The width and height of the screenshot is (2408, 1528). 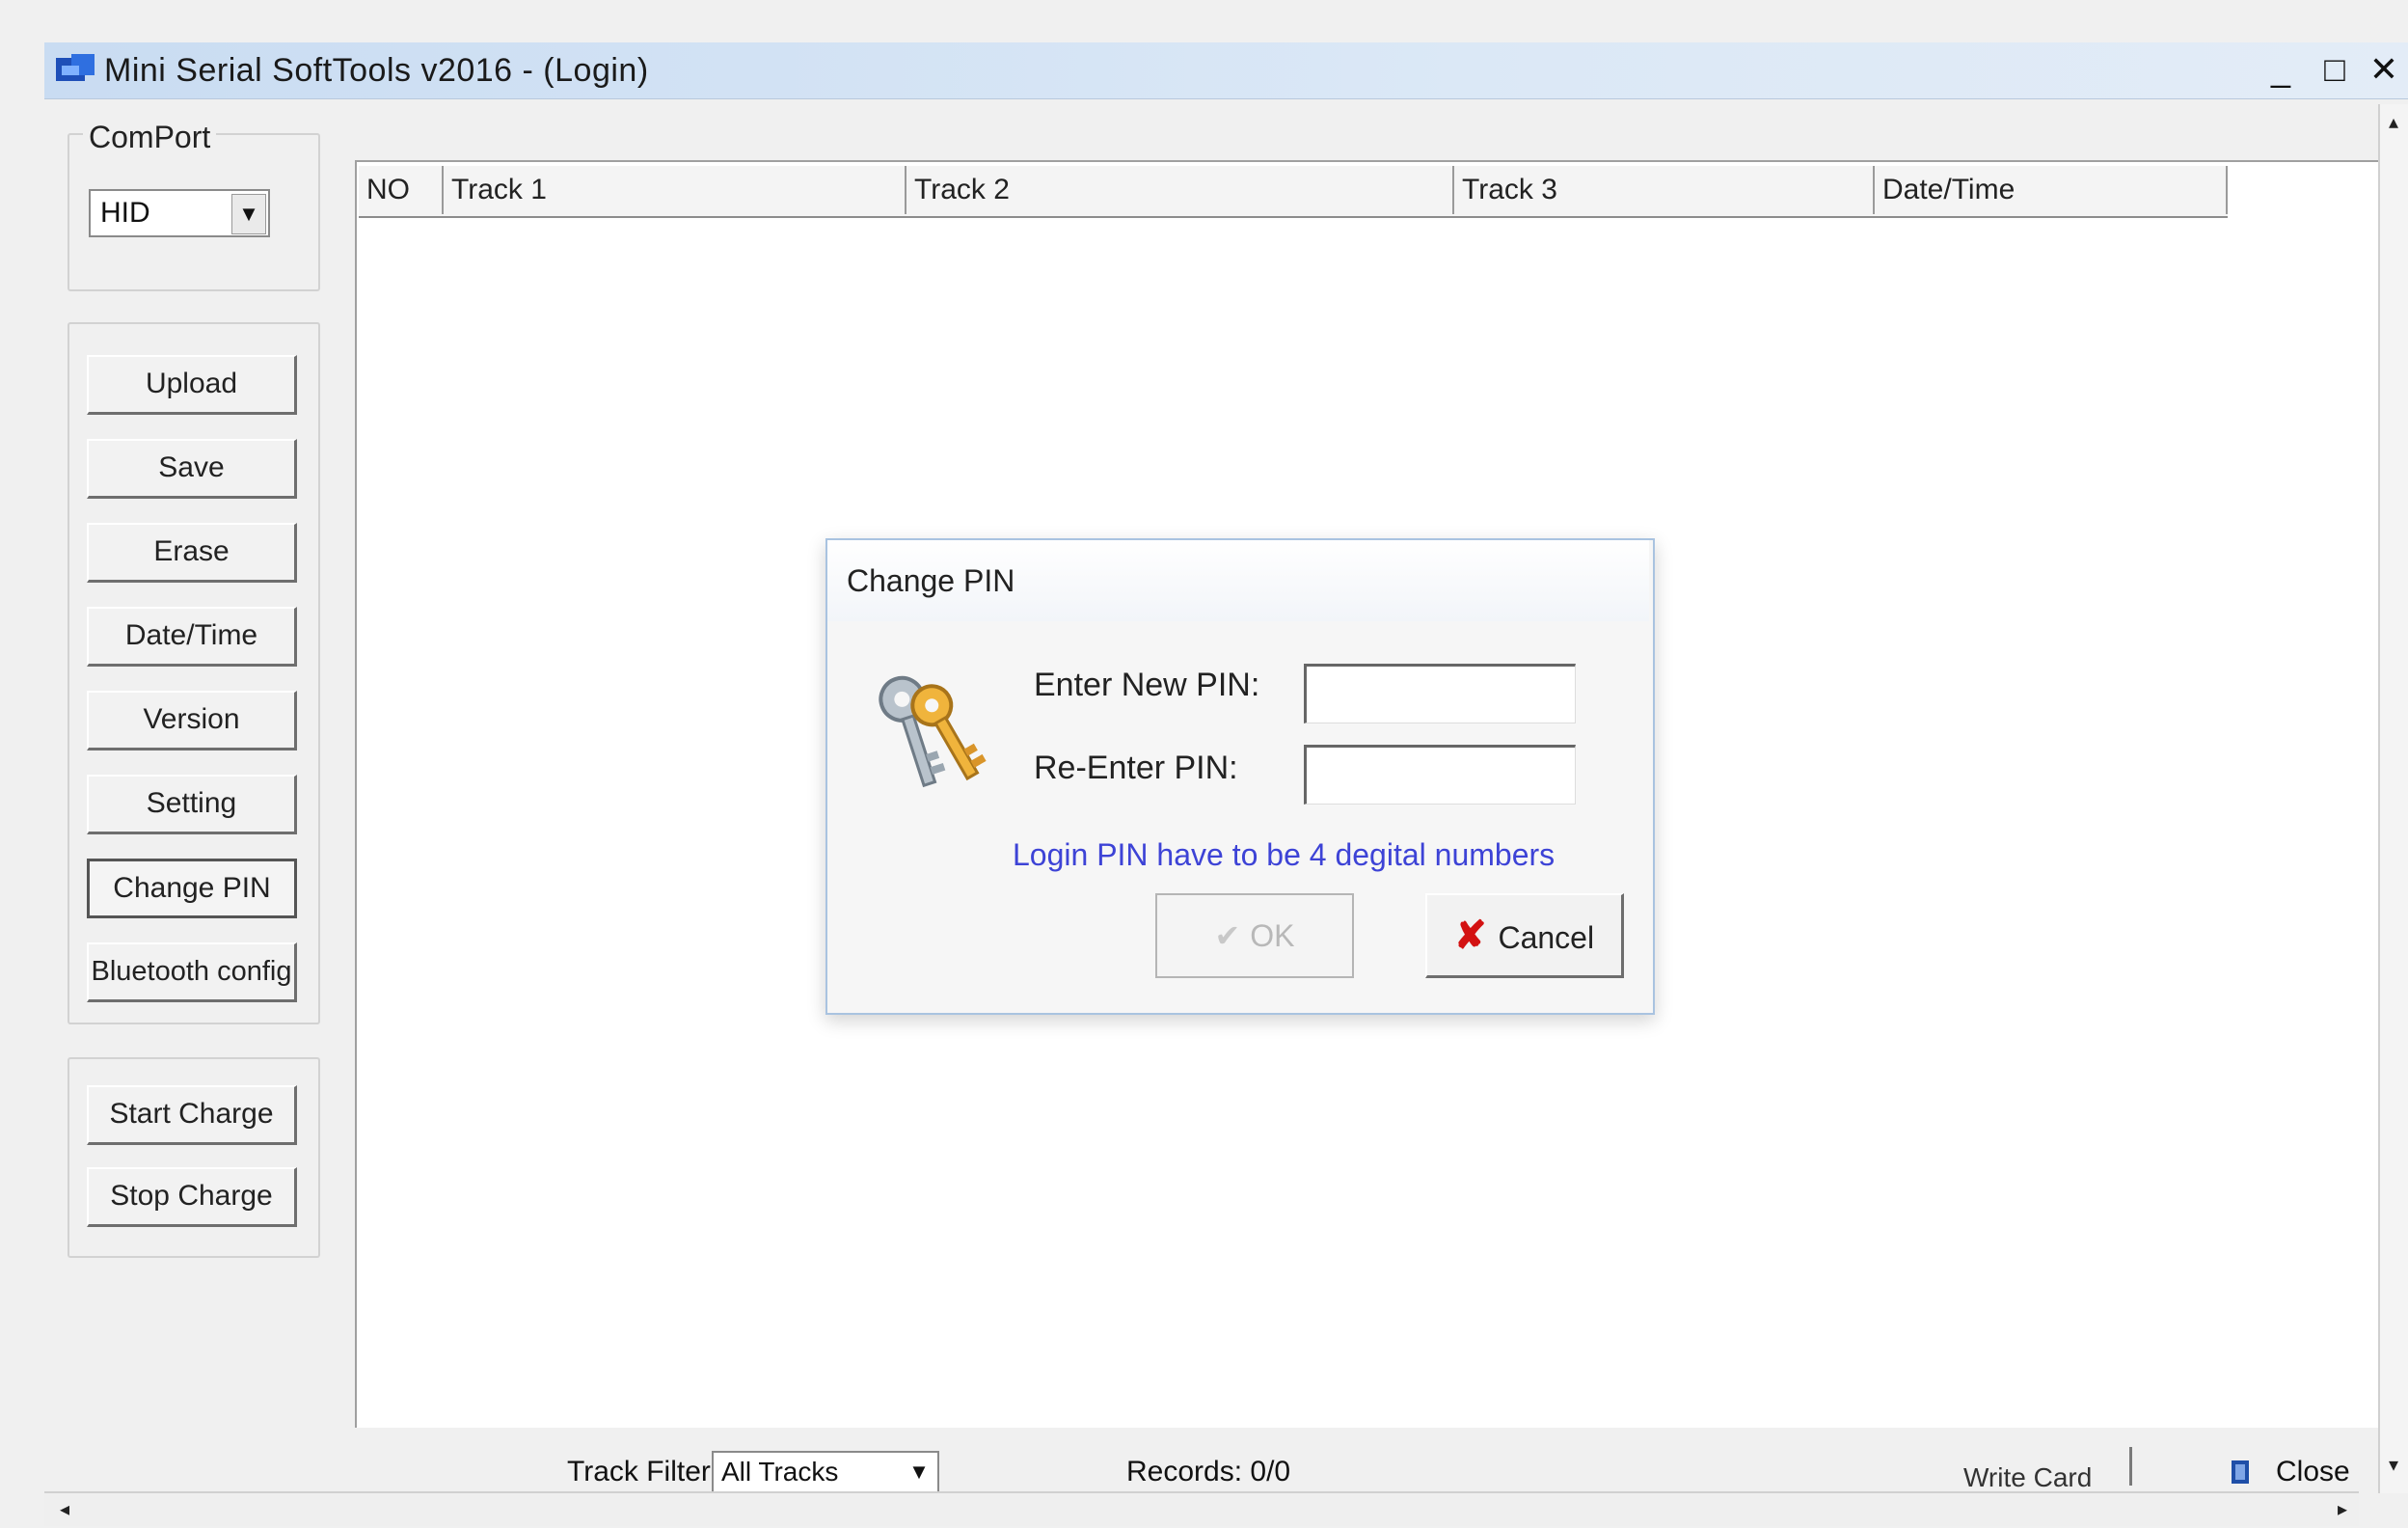 What do you see at coordinates (2393, 122) in the screenshot?
I see `scroll-up-icon: ▴` at bounding box center [2393, 122].